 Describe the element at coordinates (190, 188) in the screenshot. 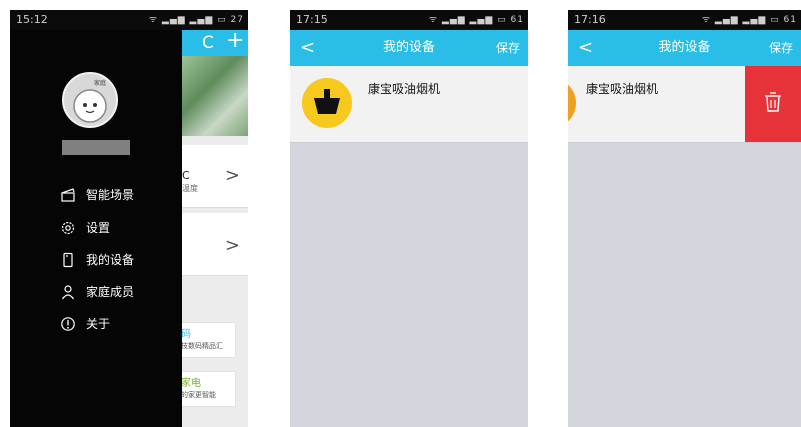

I see `row-subtitle: 温度` at that location.